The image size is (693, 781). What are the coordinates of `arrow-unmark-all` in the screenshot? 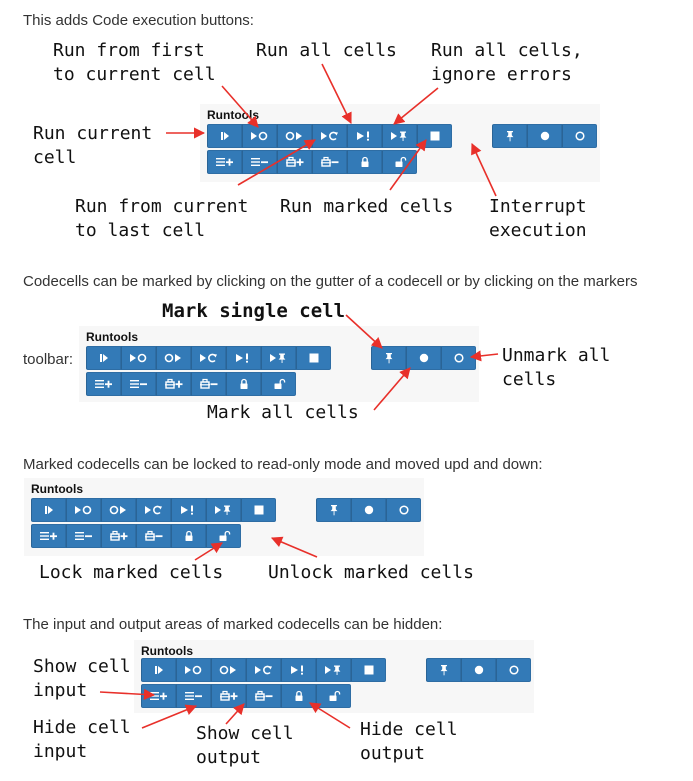 It's located at (484, 356).